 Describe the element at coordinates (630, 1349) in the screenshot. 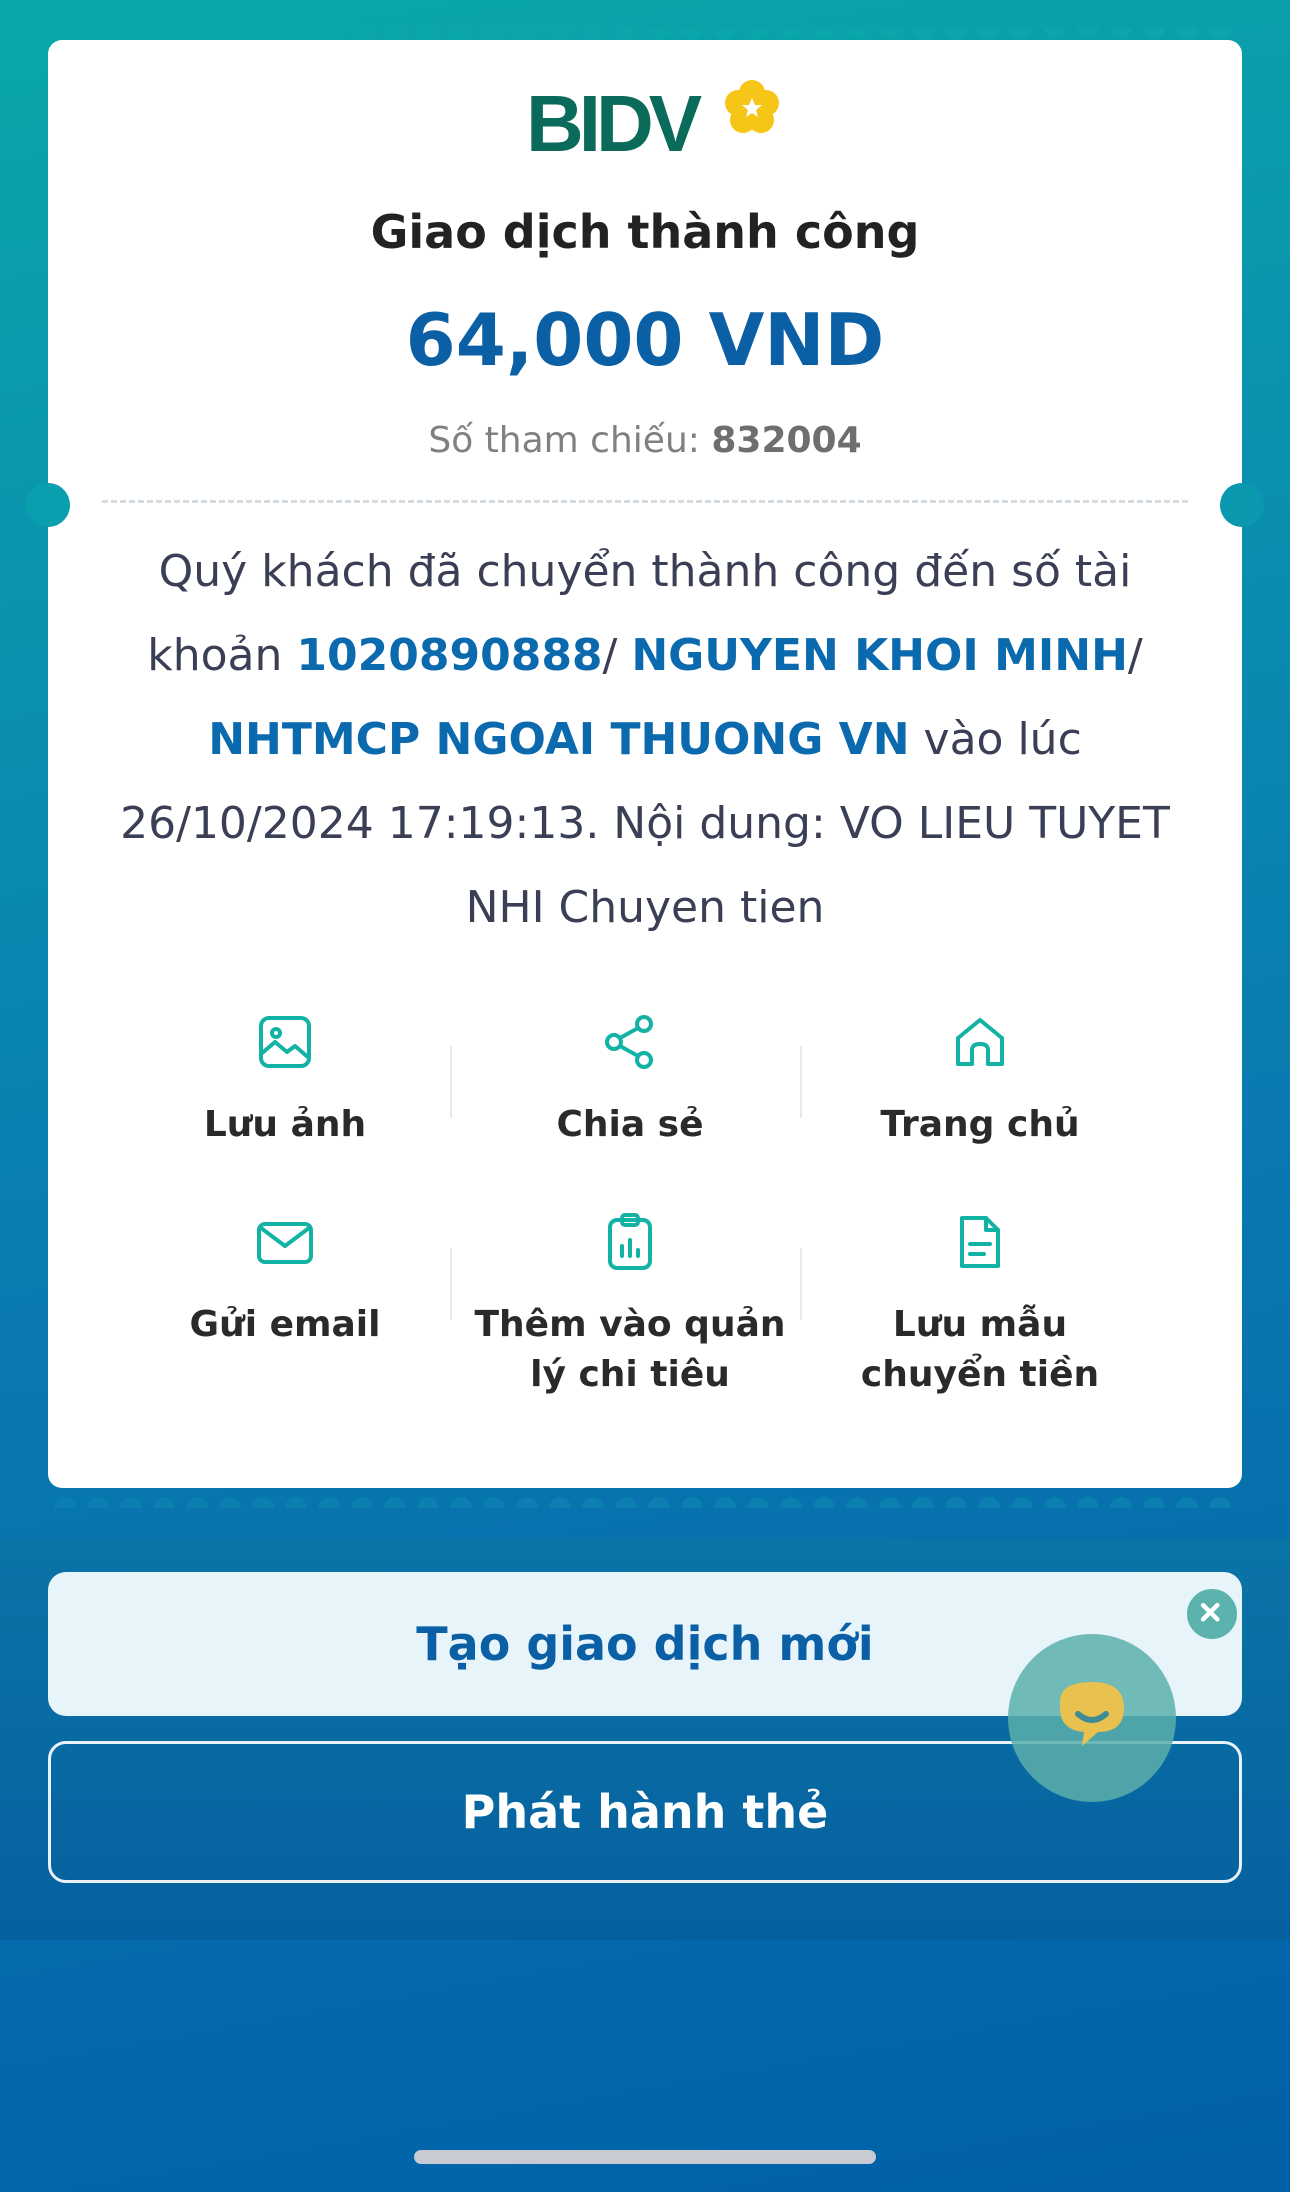

I see `add-to-spending-label: Thêm vào quản lý chi tiêu` at that location.